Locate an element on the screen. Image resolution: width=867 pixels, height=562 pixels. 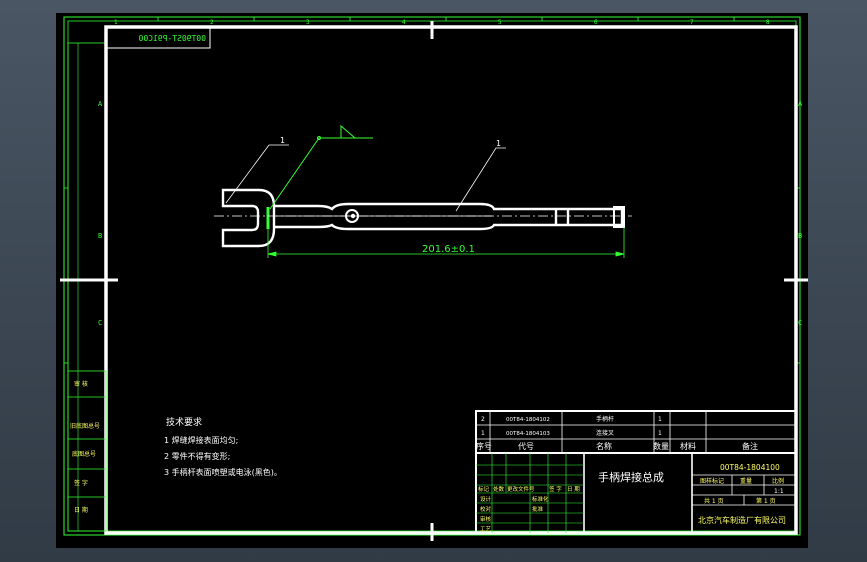
bom-row1-no: 2 is located at coordinates (483, 419).